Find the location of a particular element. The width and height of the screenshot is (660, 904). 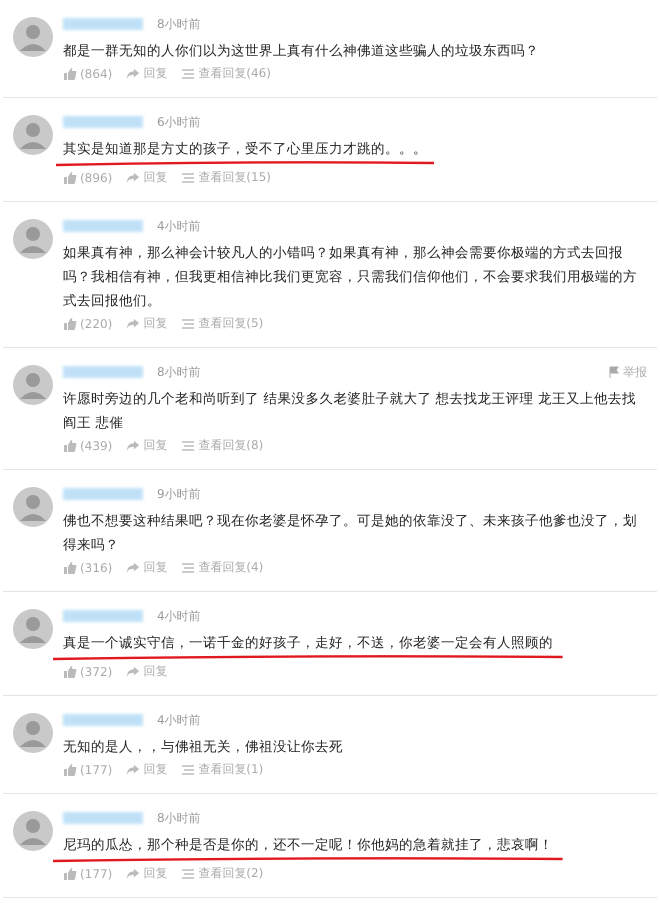

like-button: (220) is located at coordinates (87, 323).